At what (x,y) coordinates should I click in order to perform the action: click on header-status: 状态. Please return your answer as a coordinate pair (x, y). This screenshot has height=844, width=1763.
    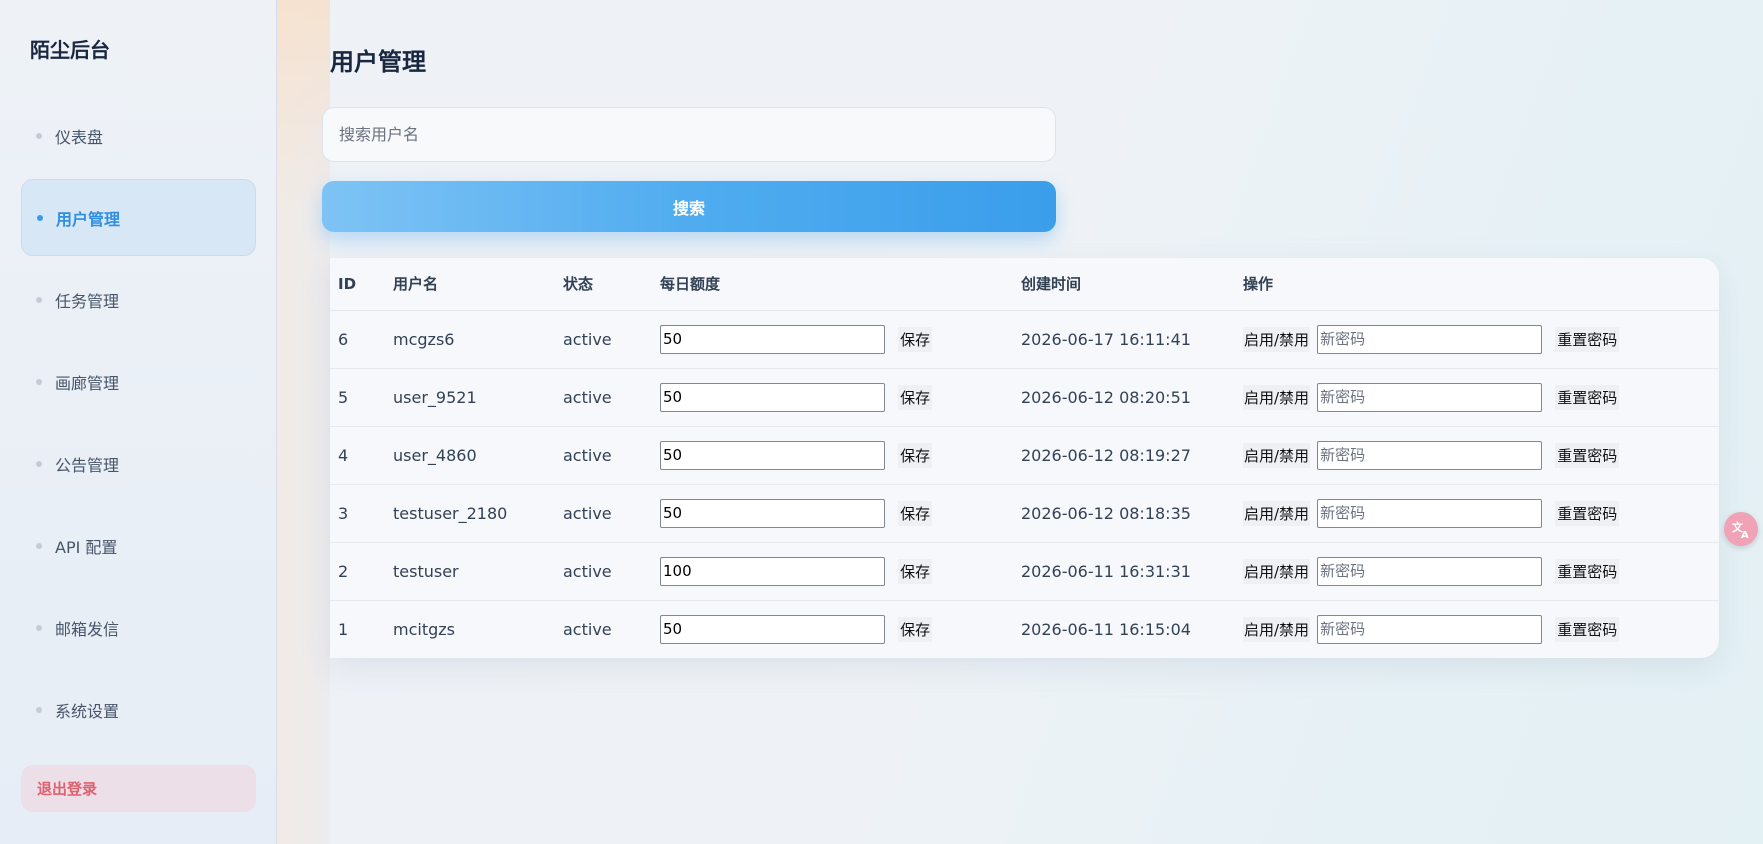
    Looking at the image, I should click on (611, 284).